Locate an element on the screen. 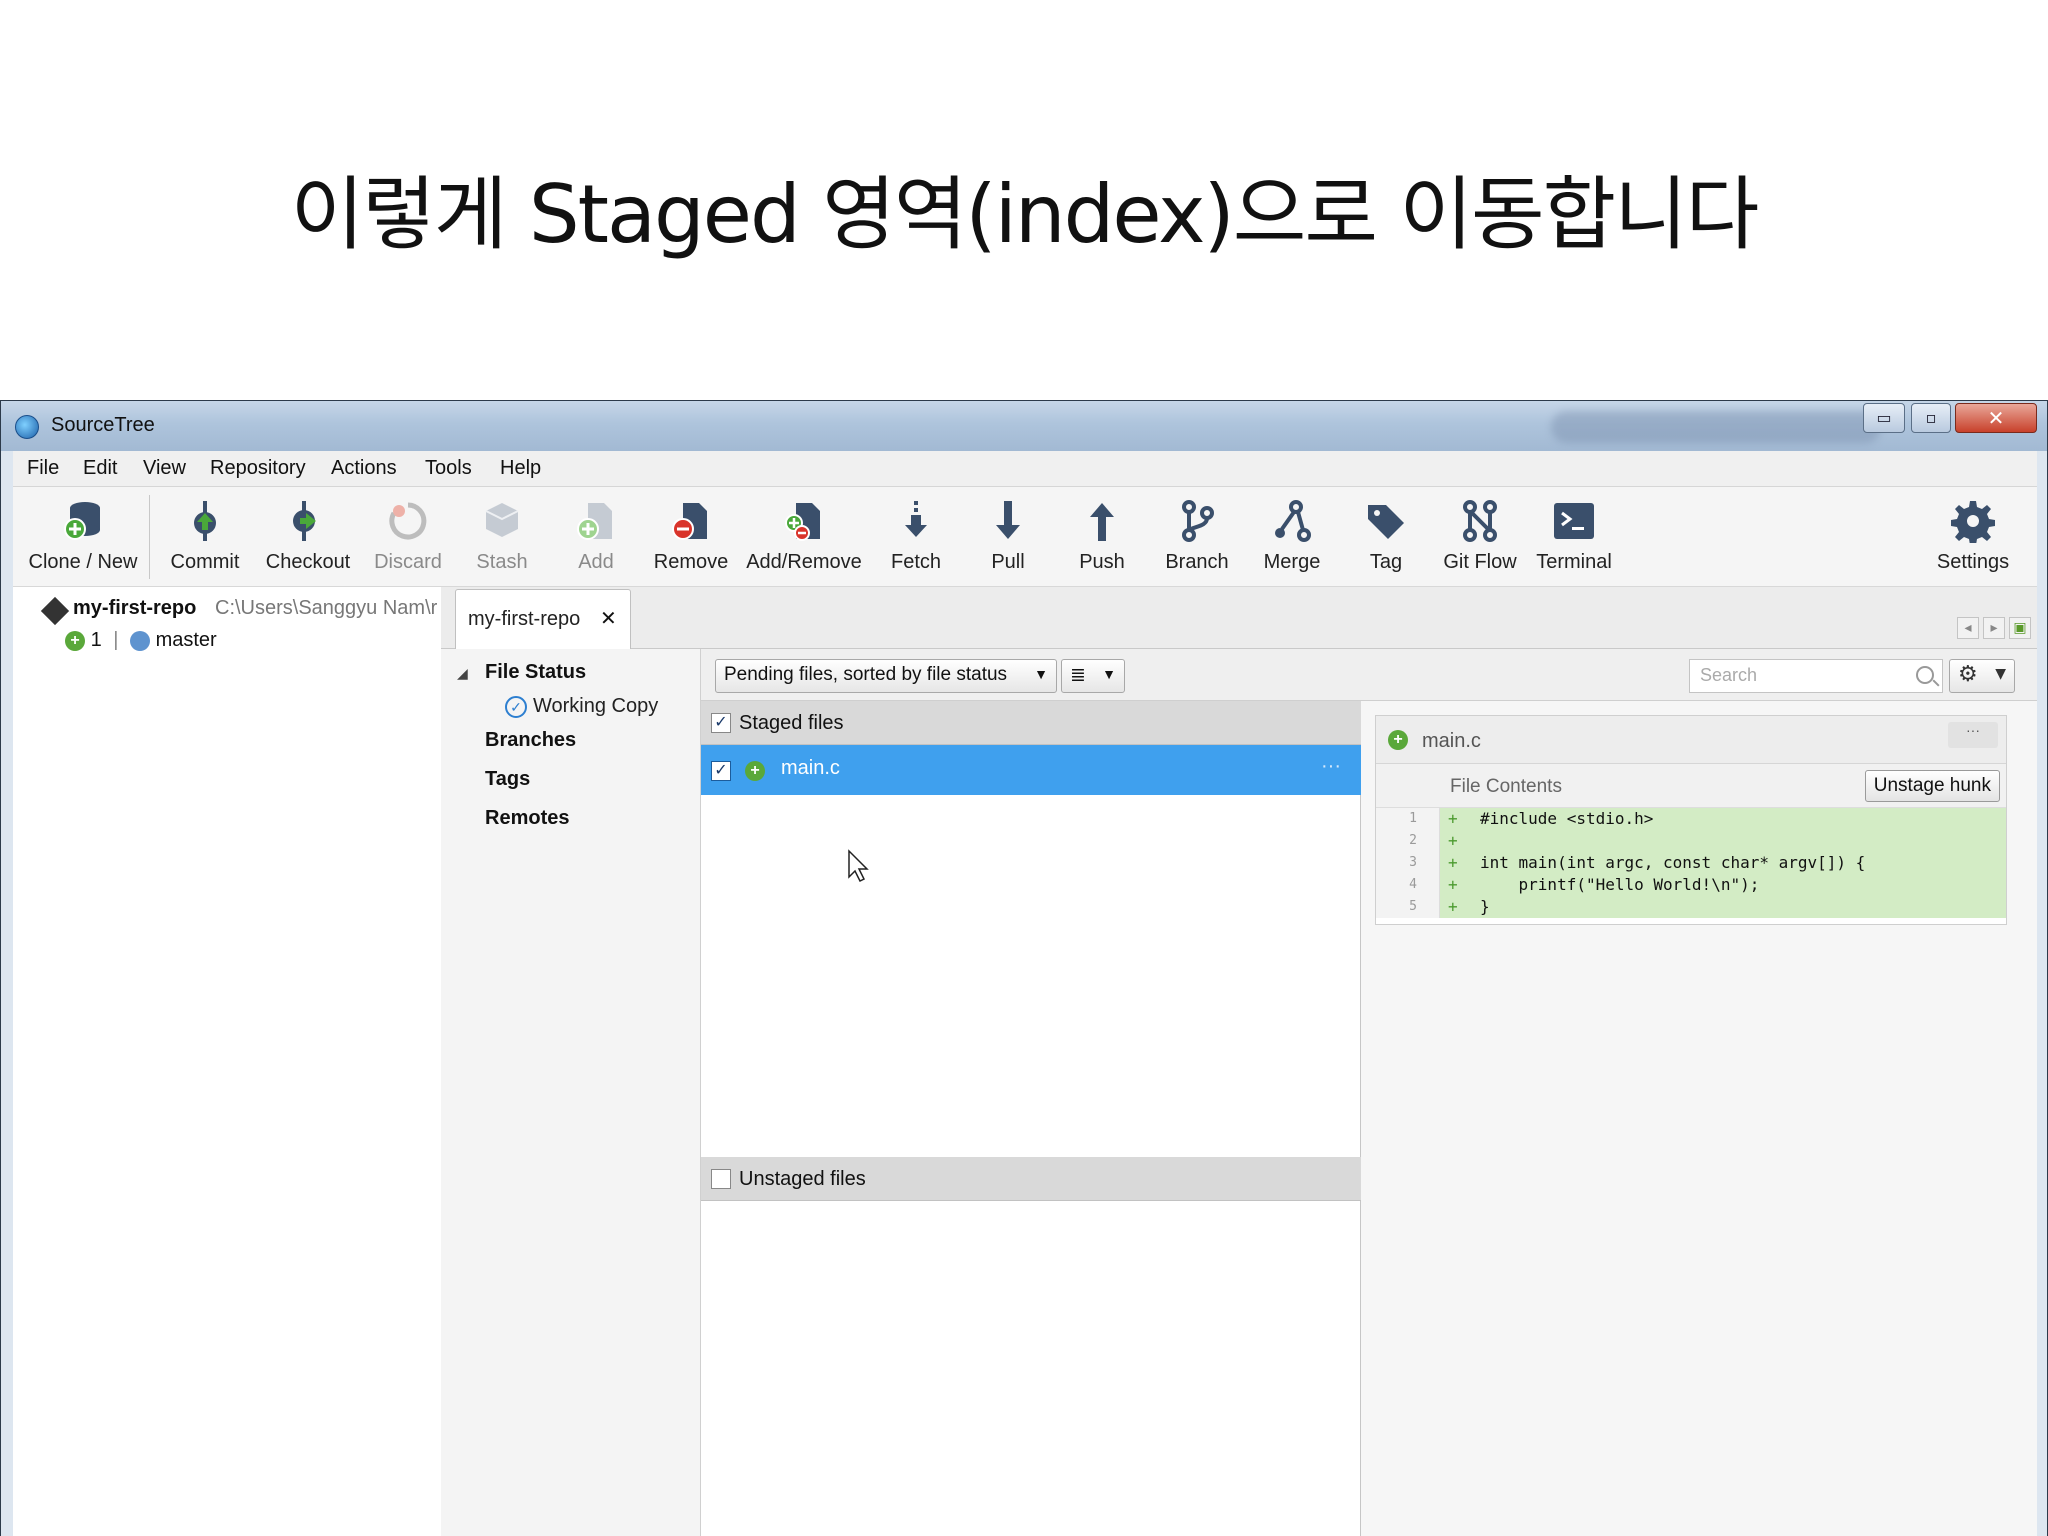 The height and width of the screenshot is (1536, 2048). discard-icon is located at coordinates (408, 521).